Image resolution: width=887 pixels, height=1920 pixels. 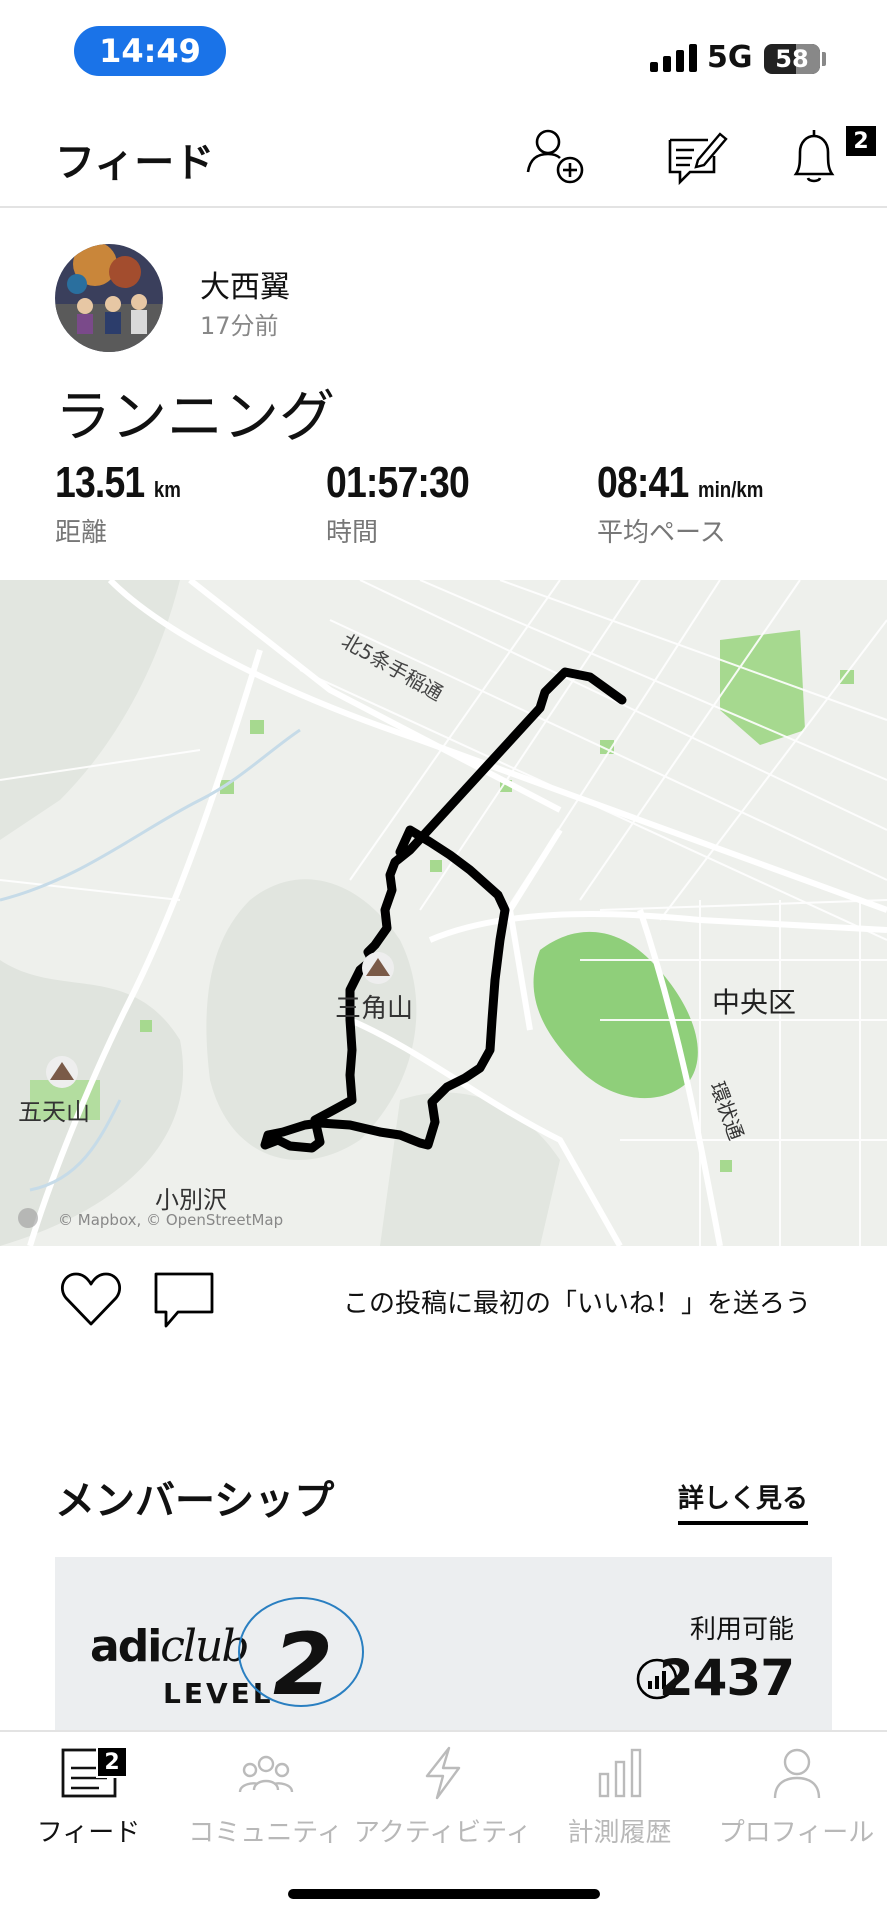 I want to click on history-icon, so click(x=619, y=1773).